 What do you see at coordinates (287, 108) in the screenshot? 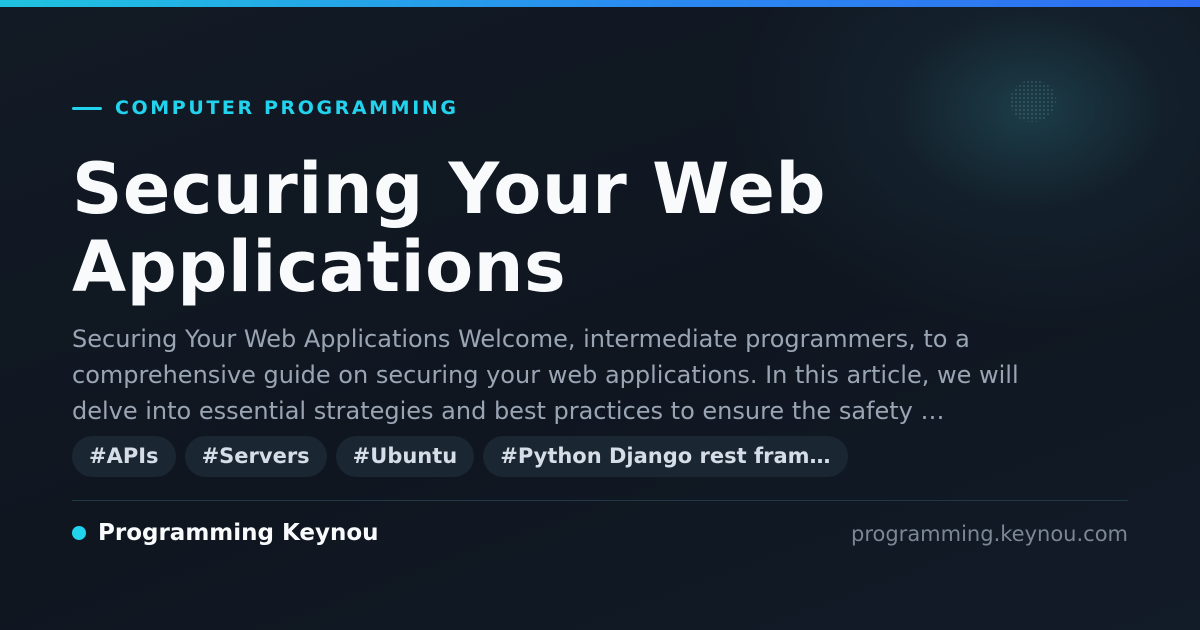
I see `category-label: COMPUTER PROGRAMMING` at bounding box center [287, 108].